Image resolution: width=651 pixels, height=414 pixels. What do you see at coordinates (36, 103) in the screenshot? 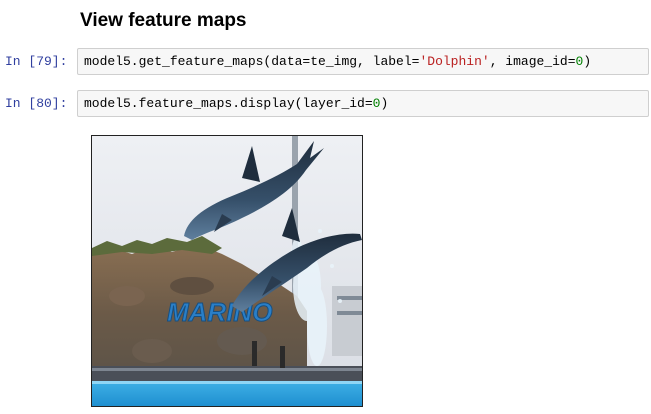
I see `cell-prompt-80: In [80]:` at bounding box center [36, 103].